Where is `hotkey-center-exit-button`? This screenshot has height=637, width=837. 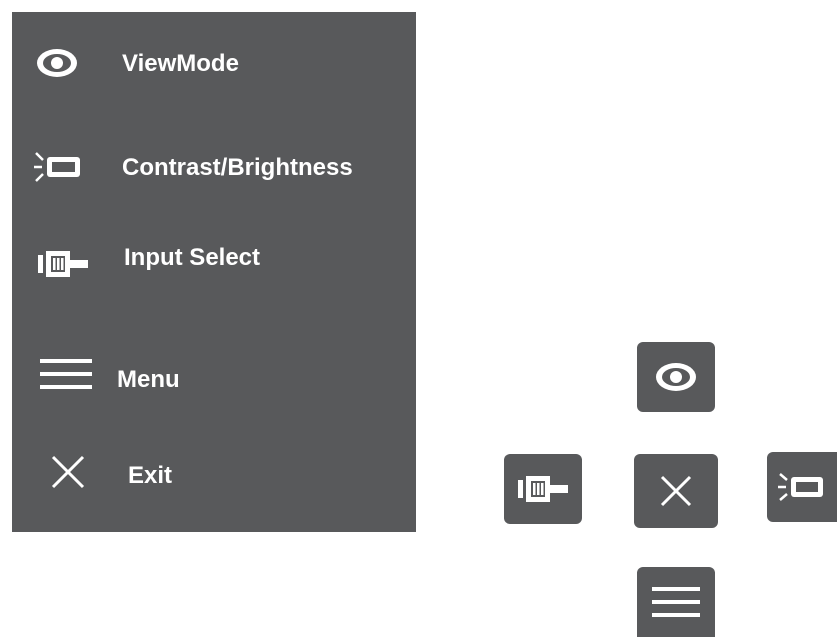 hotkey-center-exit-button is located at coordinates (676, 491).